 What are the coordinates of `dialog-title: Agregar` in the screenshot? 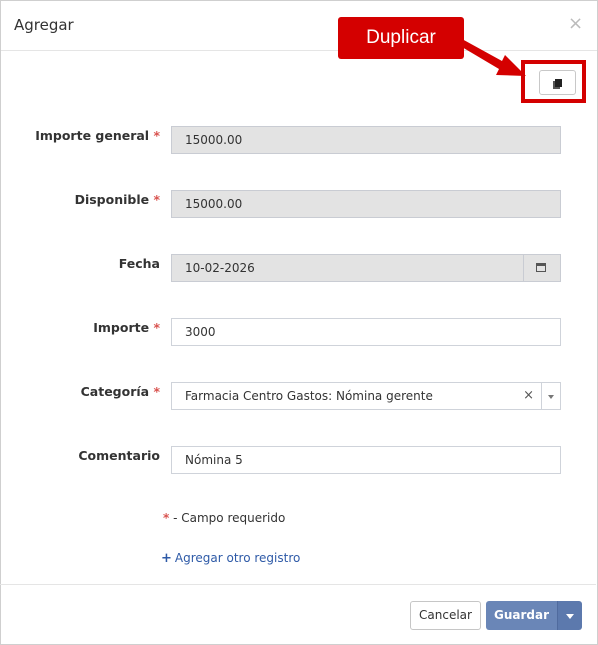 It's located at (44, 25).